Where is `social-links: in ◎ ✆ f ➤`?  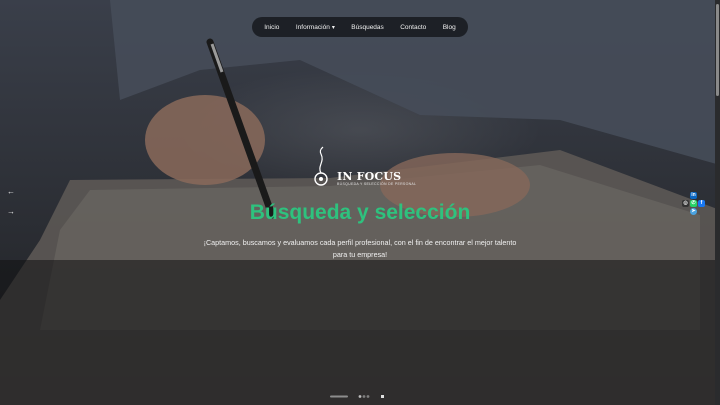
social-links: in ◎ ✆ f ➤ is located at coordinates (693, 204).